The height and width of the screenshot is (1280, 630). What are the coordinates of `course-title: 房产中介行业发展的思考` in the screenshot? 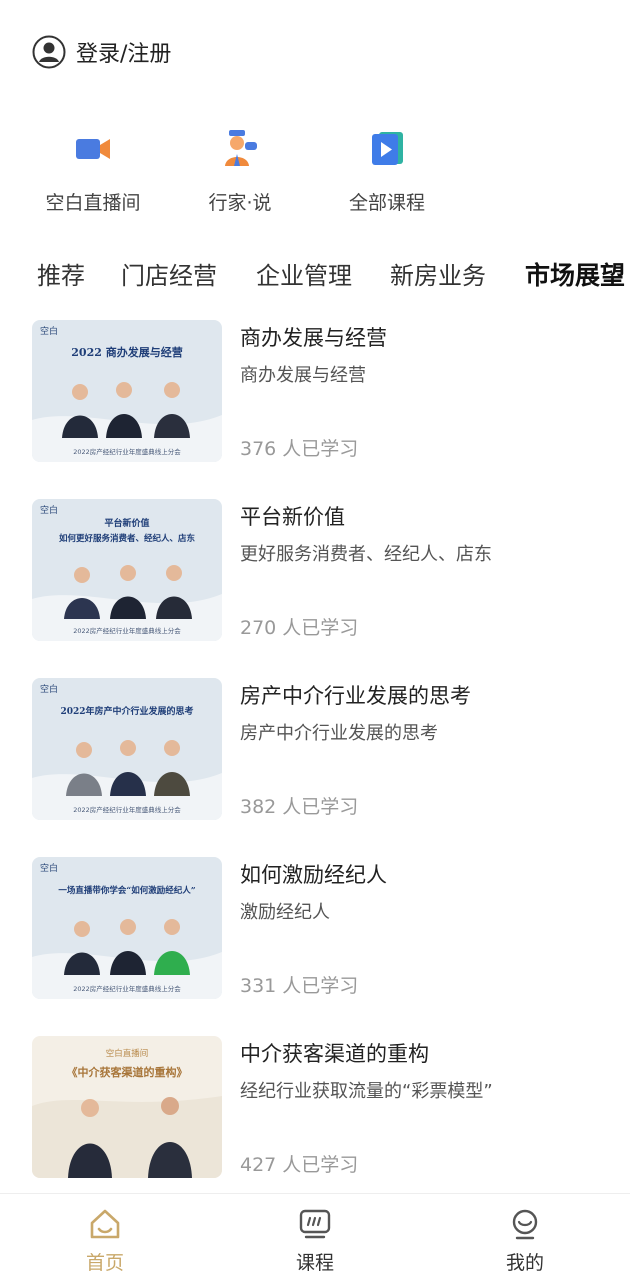 It's located at (355, 696).